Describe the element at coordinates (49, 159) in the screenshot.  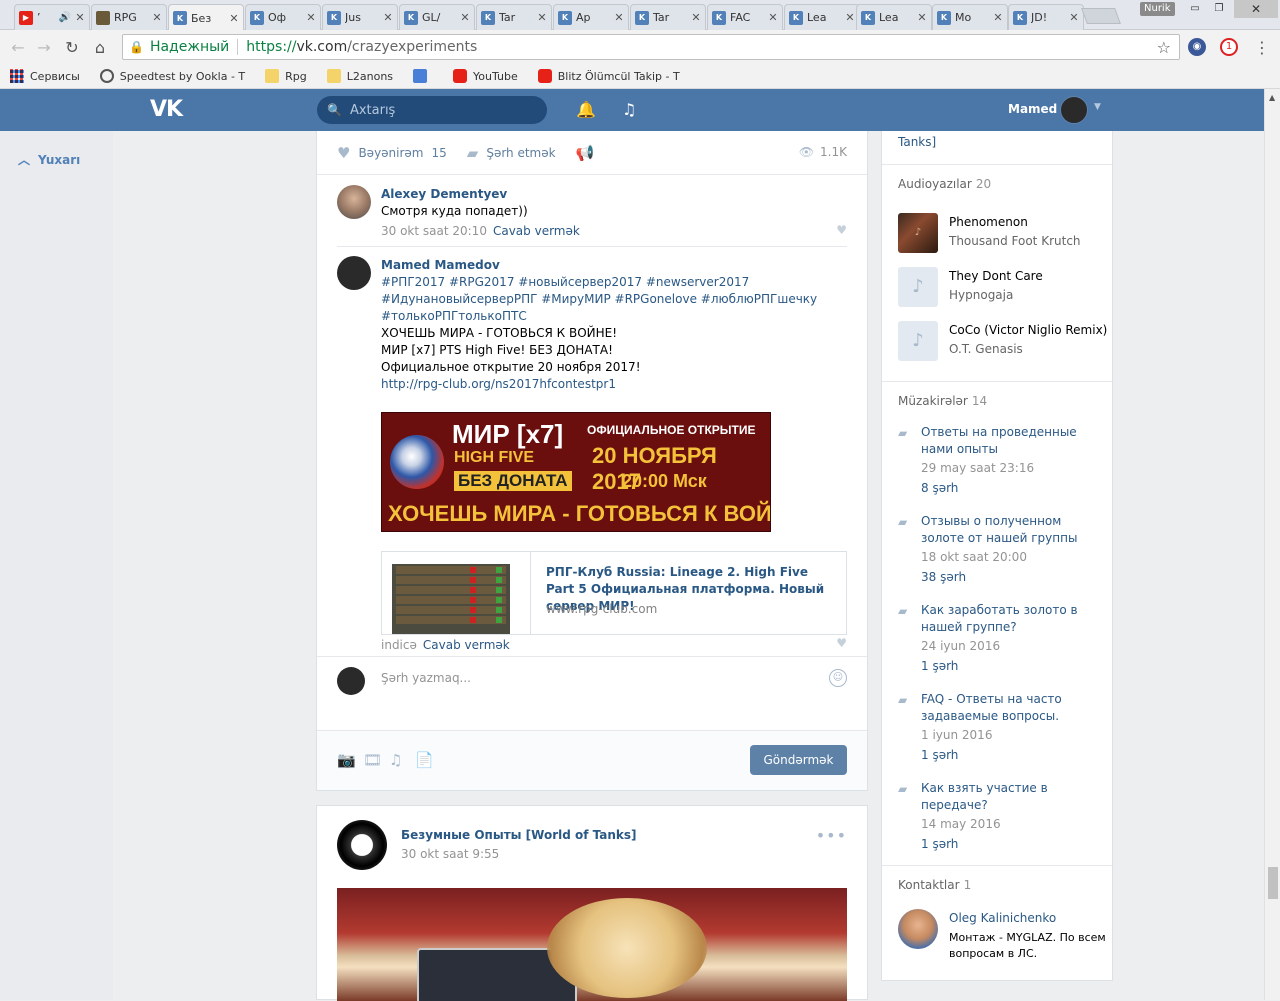
I see `scroll-up-button: ︿ Yuxarı` at that location.